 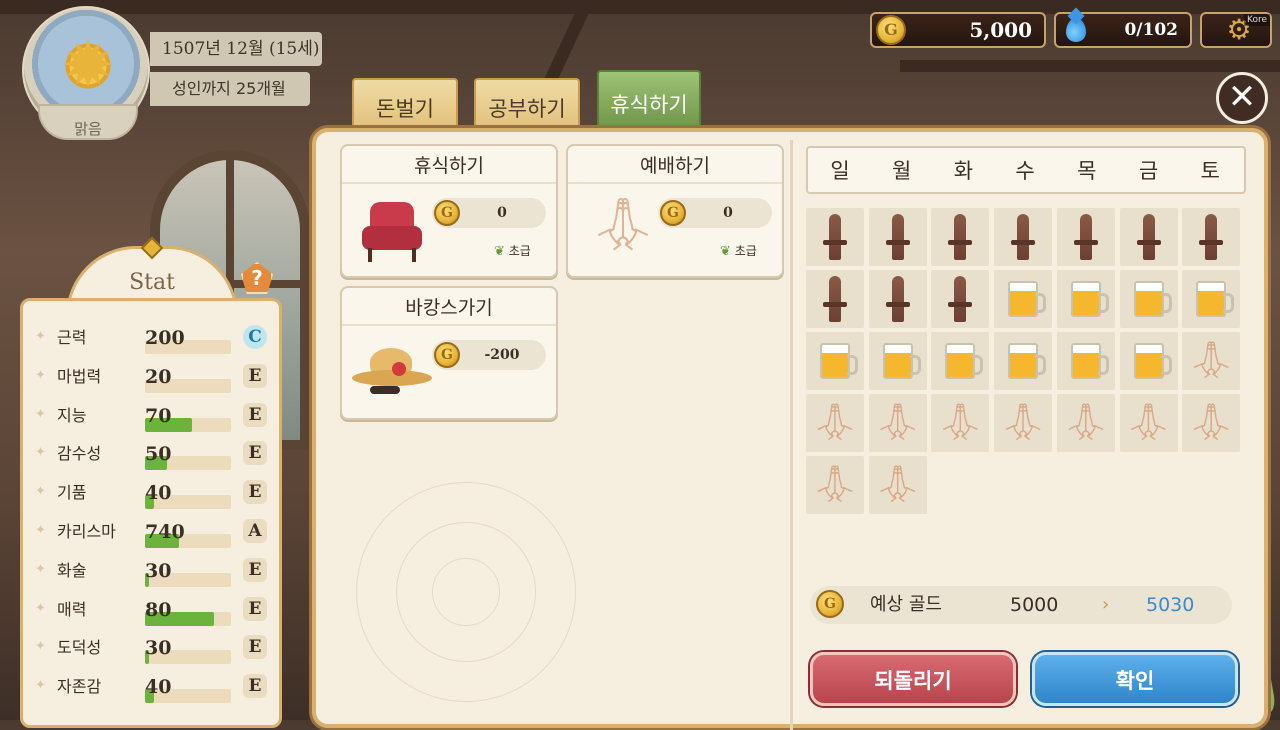 What do you see at coordinates (72, 415) in the screenshot?
I see `stat-name: 지능` at bounding box center [72, 415].